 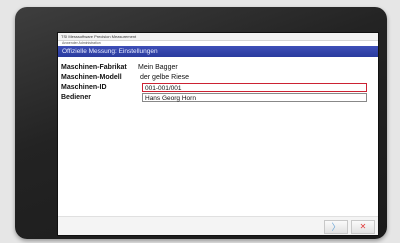 What do you see at coordinates (164, 78) in the screenshot?
I see `maschinen-modell-value: der gelbe Riese` at bounding box center [164, 78].